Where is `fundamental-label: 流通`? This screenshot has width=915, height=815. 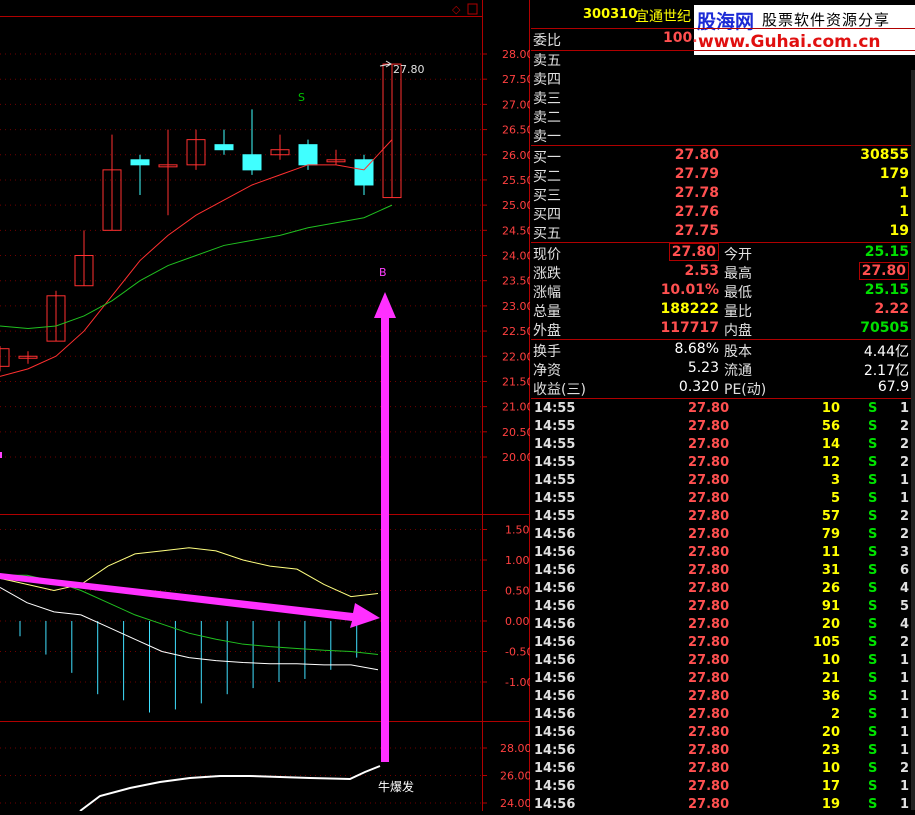
fundamental-label: 流通 is located at coordinates (738, 371).